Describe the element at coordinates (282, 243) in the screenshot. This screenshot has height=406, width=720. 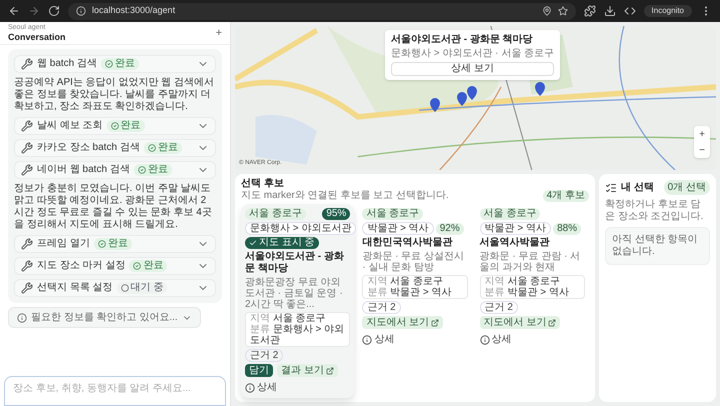
I see `map-showing-badge: 지도 표시 중` at that location.